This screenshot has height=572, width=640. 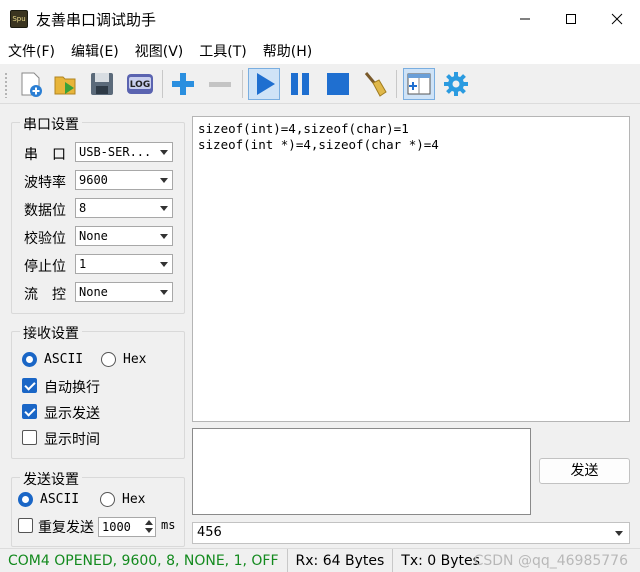 What do you see at coordinates (124, 180) in the screenshot?
I see `baud-select: 9600` at bounding box center [124, 180].